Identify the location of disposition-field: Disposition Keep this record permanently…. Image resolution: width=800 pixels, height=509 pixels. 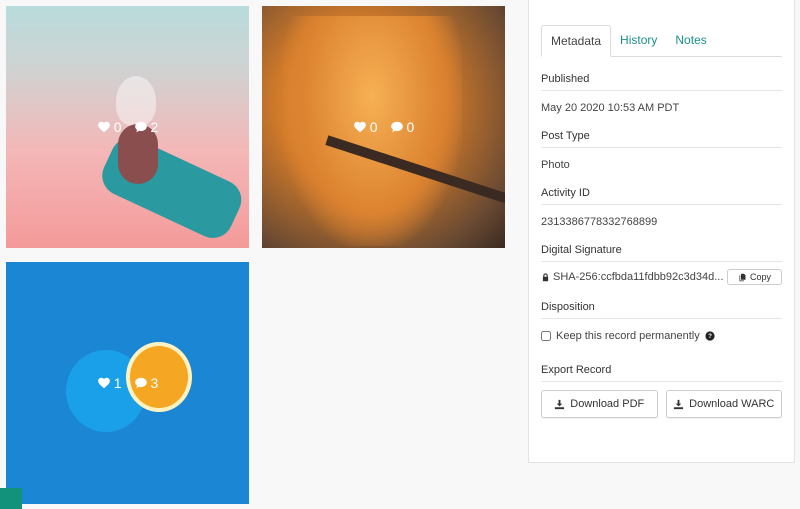
(661, 321).